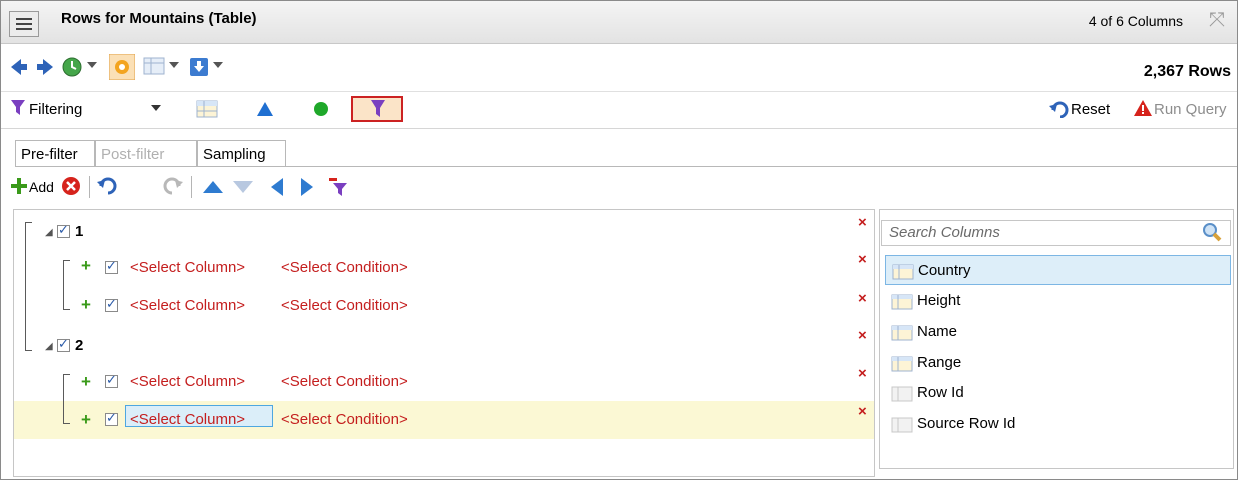 The image size is (1238, 480). What do you see at coordinates (277, 187) in the screenshot?
I see `outdent-icon` at bounding box center [277, 187].